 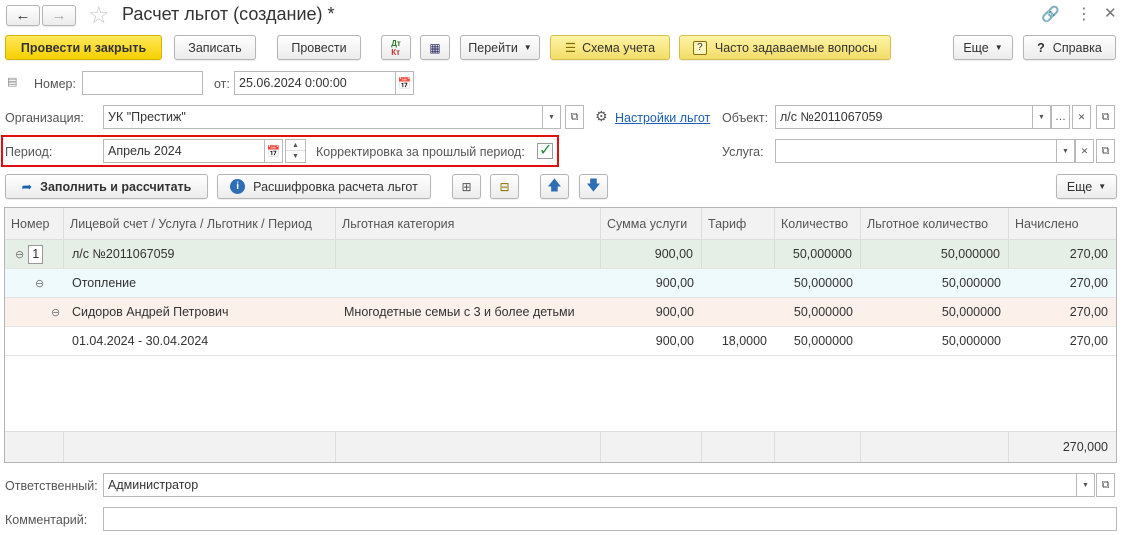 I want to click on calendar-icon: 📅, so click(x=404, y=83).